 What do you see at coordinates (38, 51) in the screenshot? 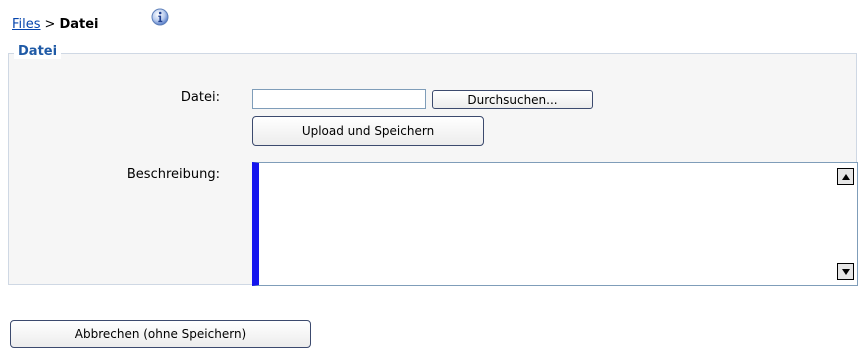
I see `fieldset-legend: Datei` at bounding box center [38, 51].